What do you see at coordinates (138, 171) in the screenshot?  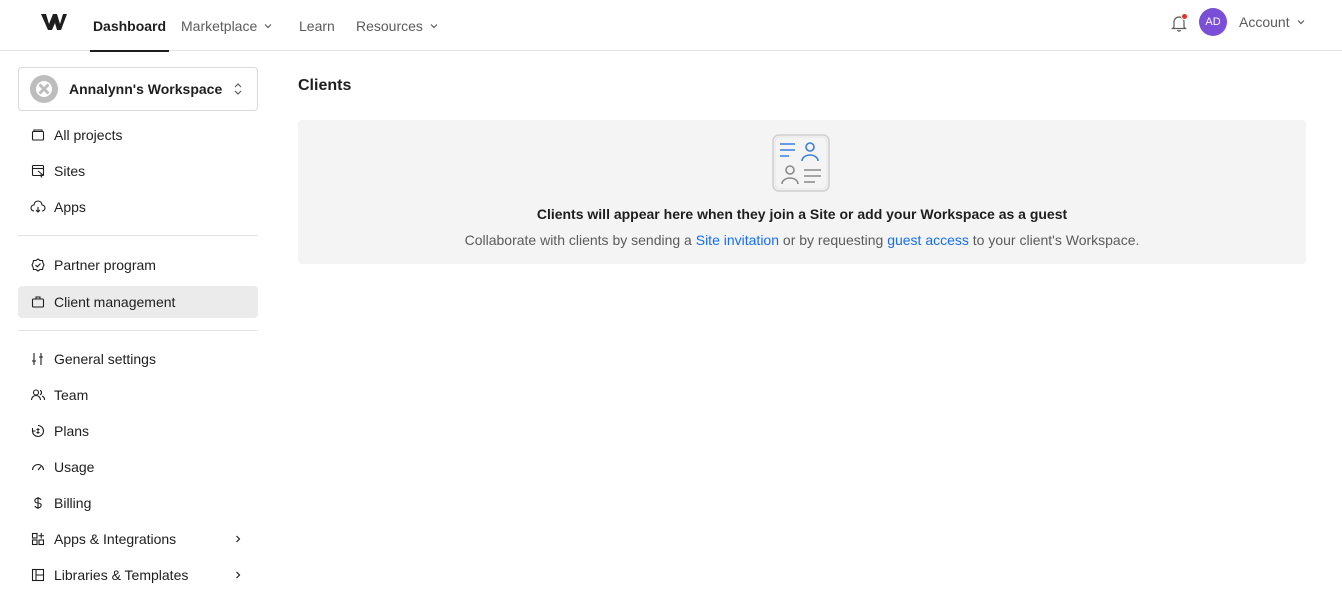 I see `sidebar-item-sites: Sites` at bounding box center [138, 171].